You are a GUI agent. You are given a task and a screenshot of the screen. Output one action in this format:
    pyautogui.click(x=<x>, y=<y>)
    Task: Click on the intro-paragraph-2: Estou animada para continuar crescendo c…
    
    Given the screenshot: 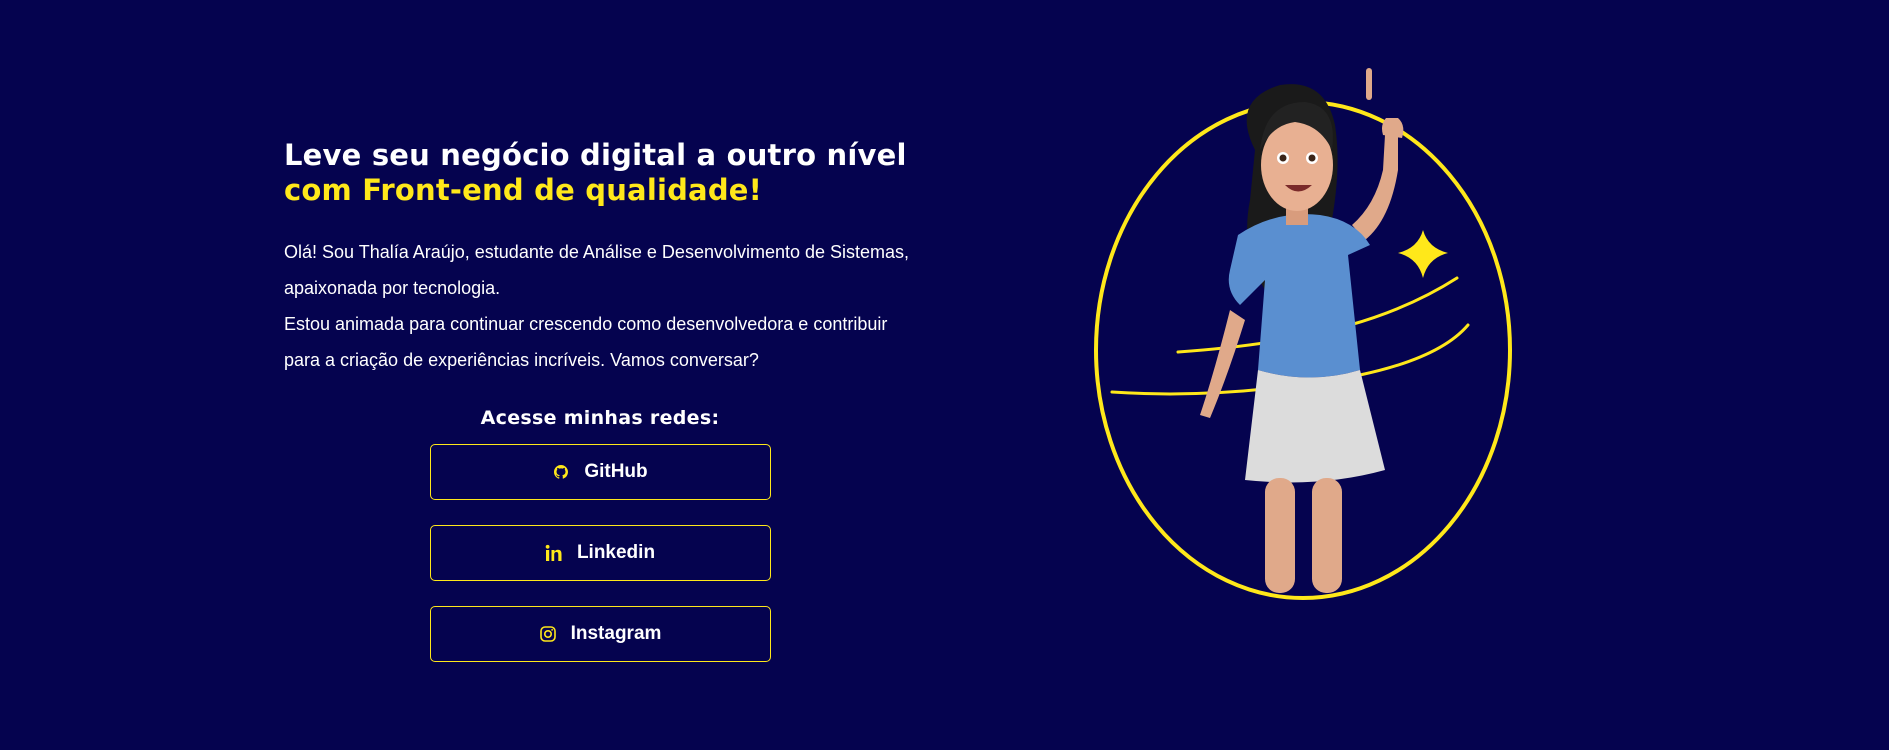 What is the action you would take?
    pyautogui.click(x=586, y=342)
    